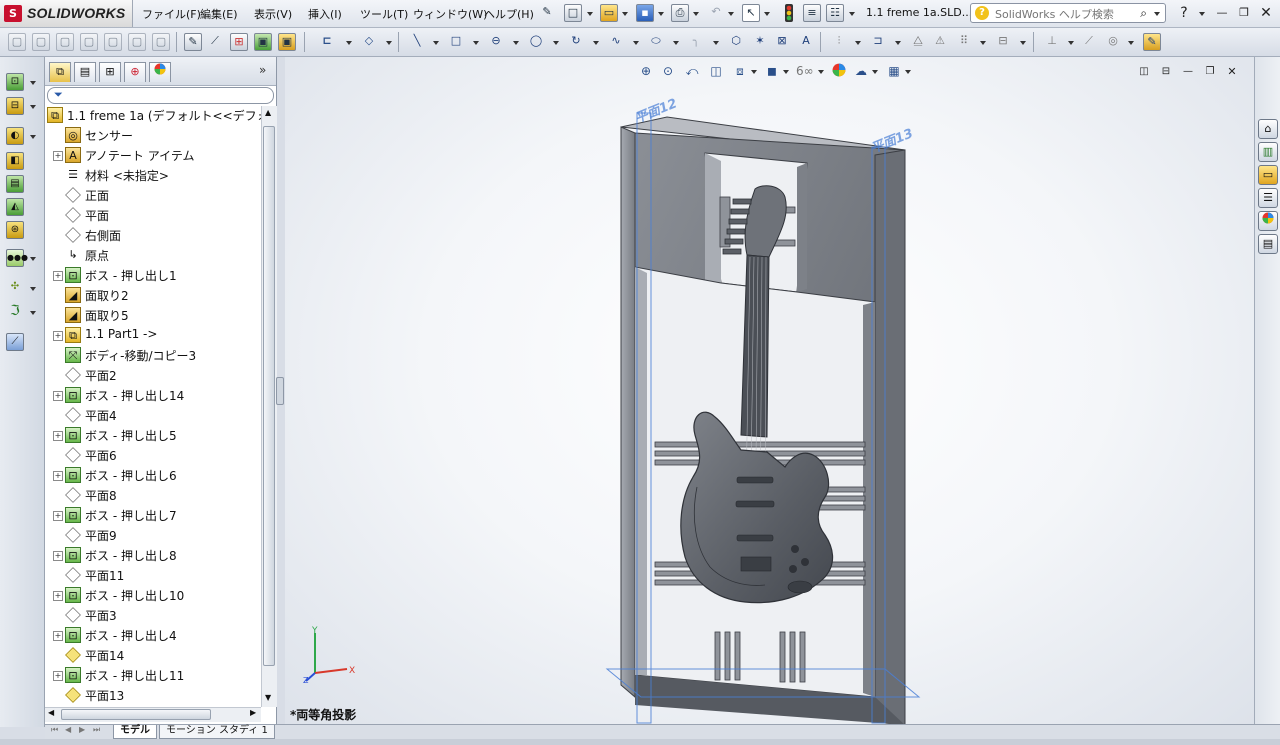  I want to click on offset-dropdown-arrow, so click(898, 43).